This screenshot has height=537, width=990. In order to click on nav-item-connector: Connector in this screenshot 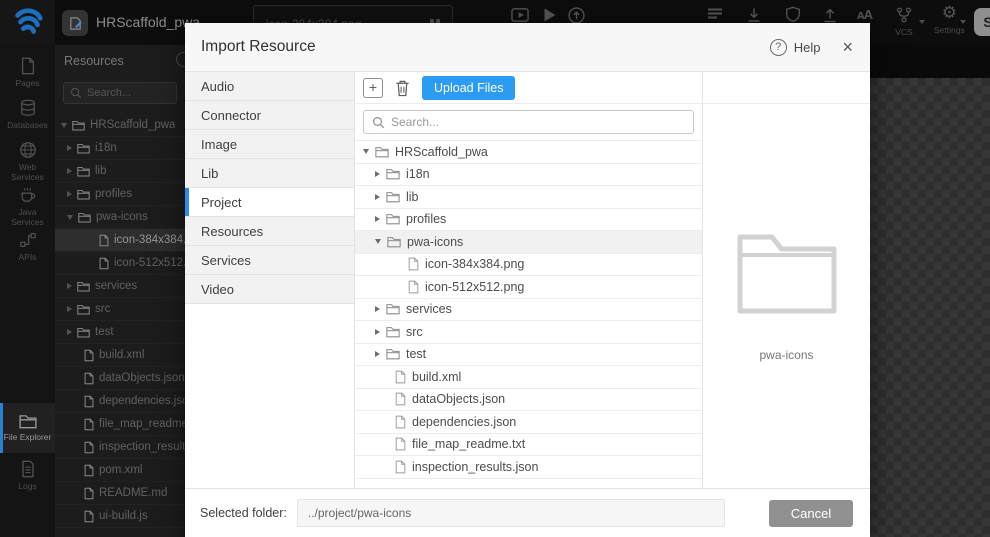, I will do `click(269, 115)`.